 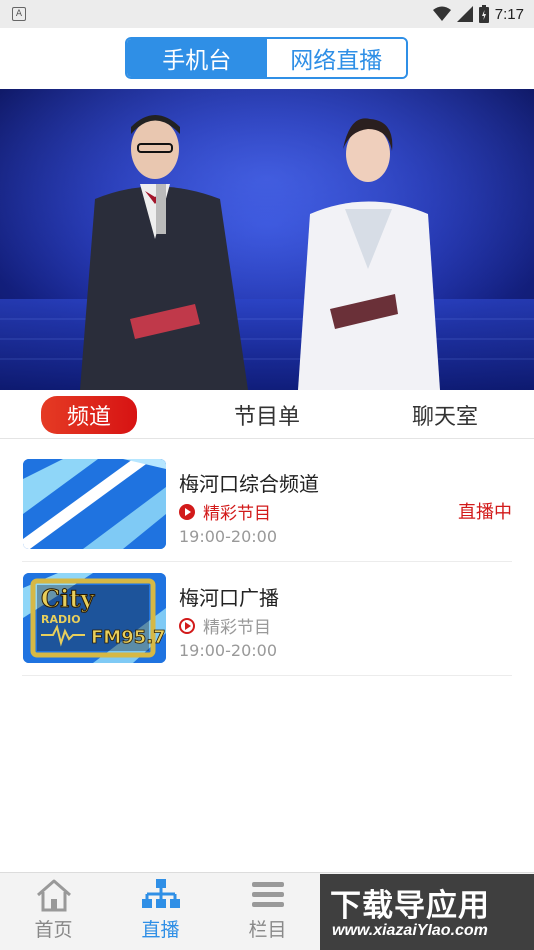 I want to click on status-bar: A 7:17, so click(x=267, y=14).